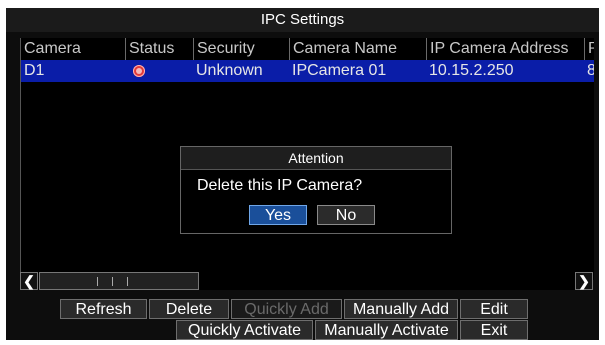  What do you see at coordinates (302, 20) in the screenshot?
I see `window-title: IPC Settings` at bounding box center [302, 20].